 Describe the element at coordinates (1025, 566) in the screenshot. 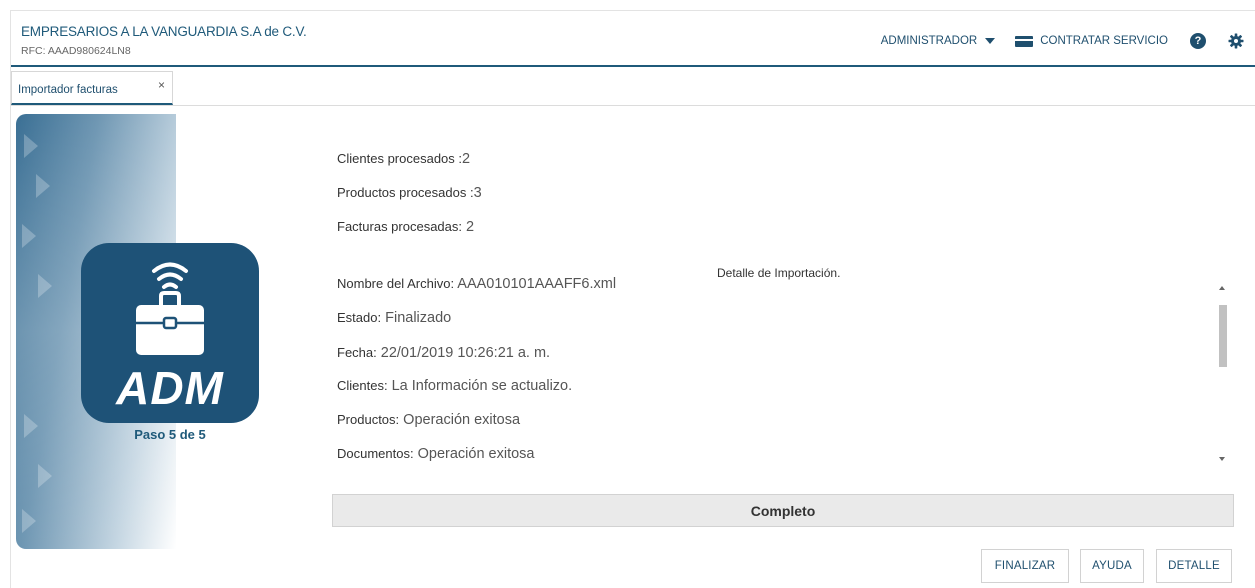

I see `finish-button: FINALIZAR` at that location.